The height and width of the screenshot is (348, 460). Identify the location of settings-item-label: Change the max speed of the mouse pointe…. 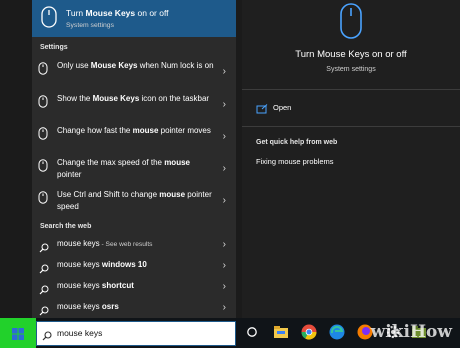
(123, 168).